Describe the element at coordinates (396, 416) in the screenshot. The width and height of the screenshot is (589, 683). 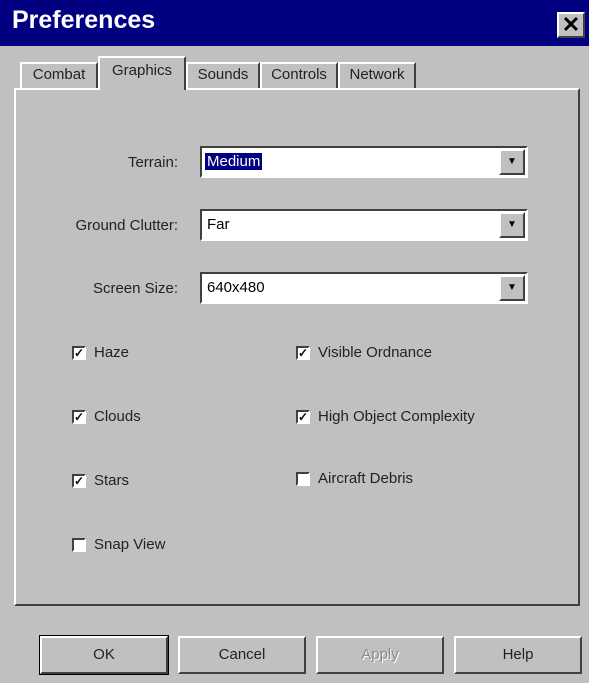
I see `high-object-complexity-label: High Object Complexity` at that location.